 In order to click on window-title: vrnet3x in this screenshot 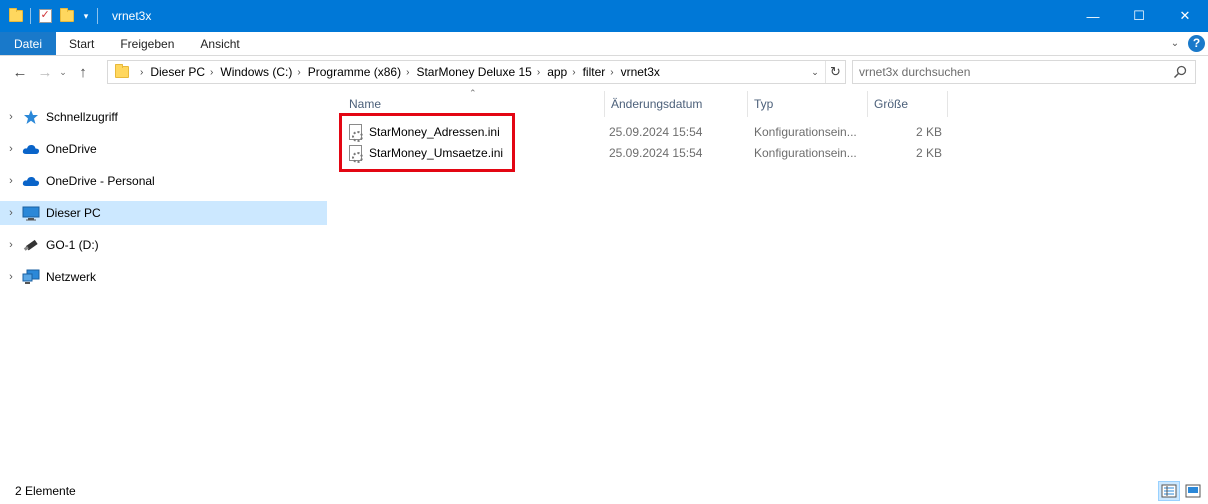, I will do `click(132, 16)`.